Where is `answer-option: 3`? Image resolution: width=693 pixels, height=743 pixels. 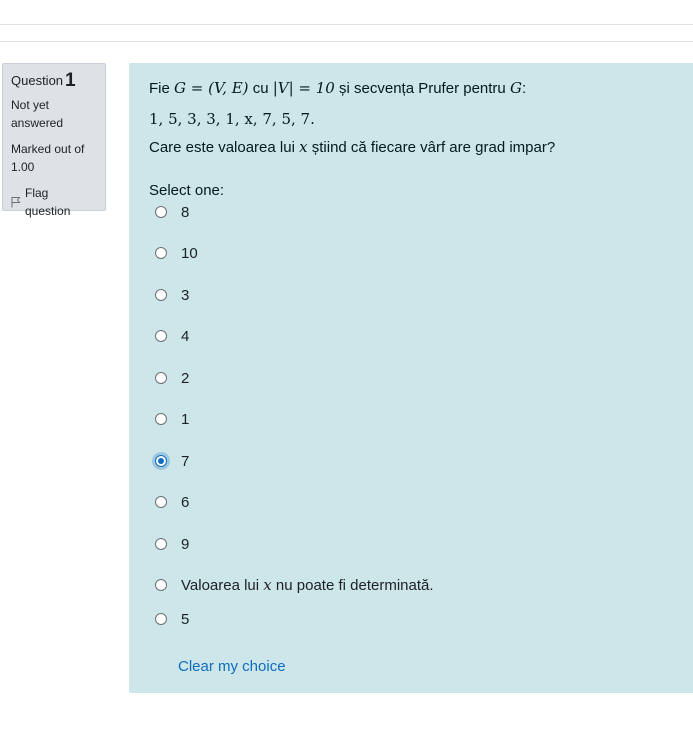 answer-option: 3 is located at coordinates (172, 295).